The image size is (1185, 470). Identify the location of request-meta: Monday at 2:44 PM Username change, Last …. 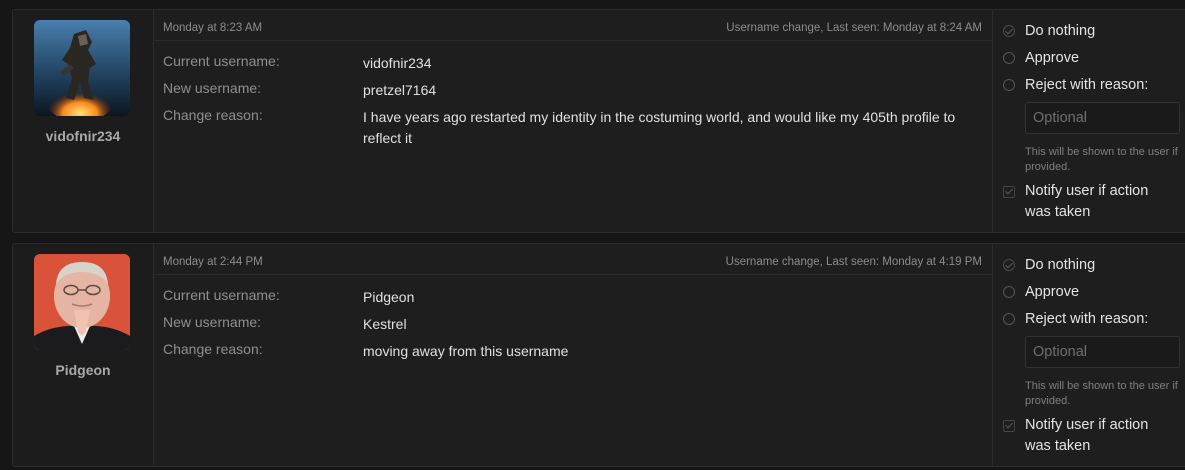
(573, 259).